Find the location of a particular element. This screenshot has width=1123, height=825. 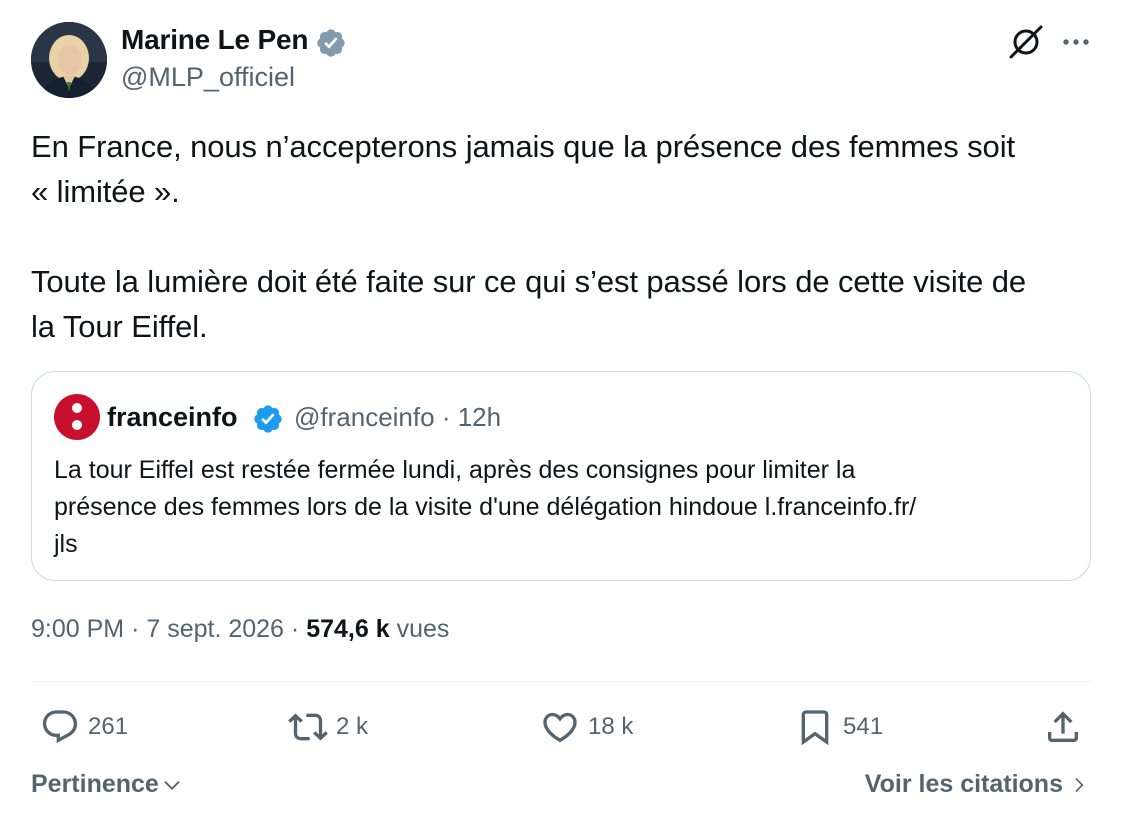

share-button is located at coordinates (1063, 727).